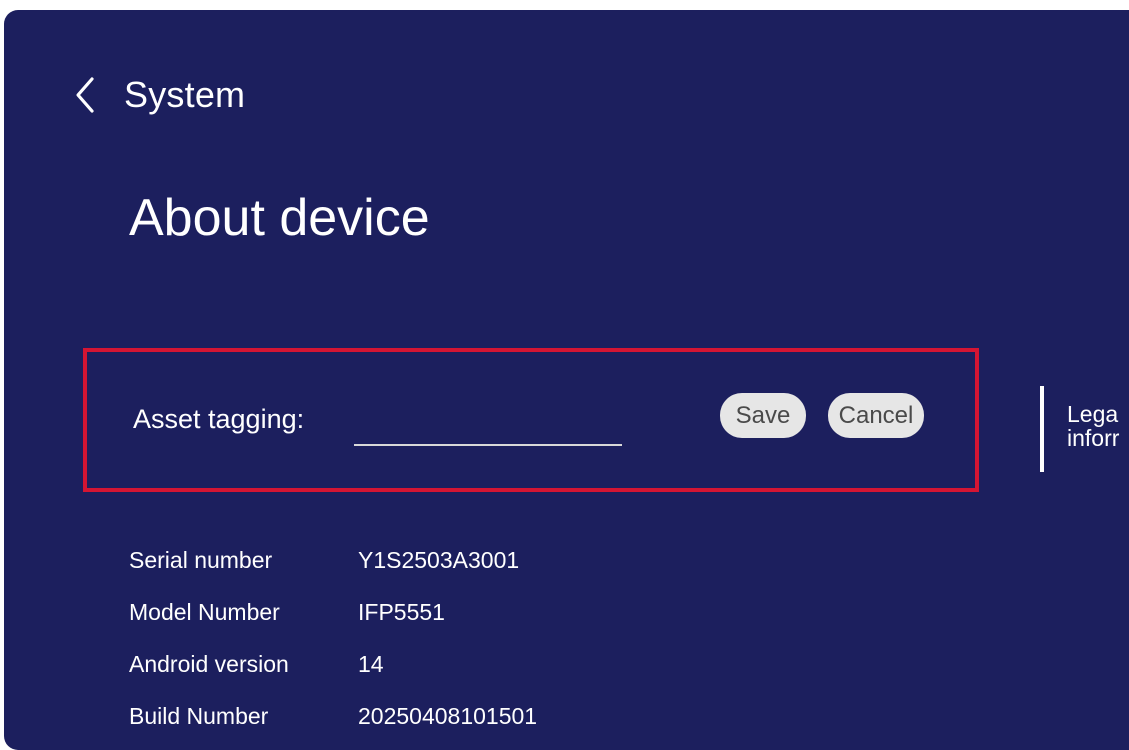  I want to click on side-menu-indicator, so click(1042, 429).